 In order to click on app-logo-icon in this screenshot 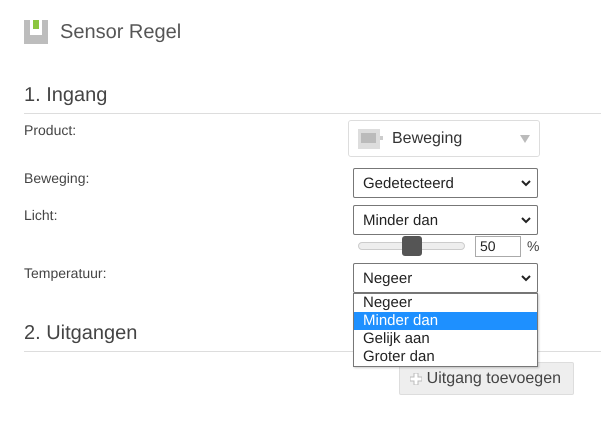, I will do `click(36, 32)`.